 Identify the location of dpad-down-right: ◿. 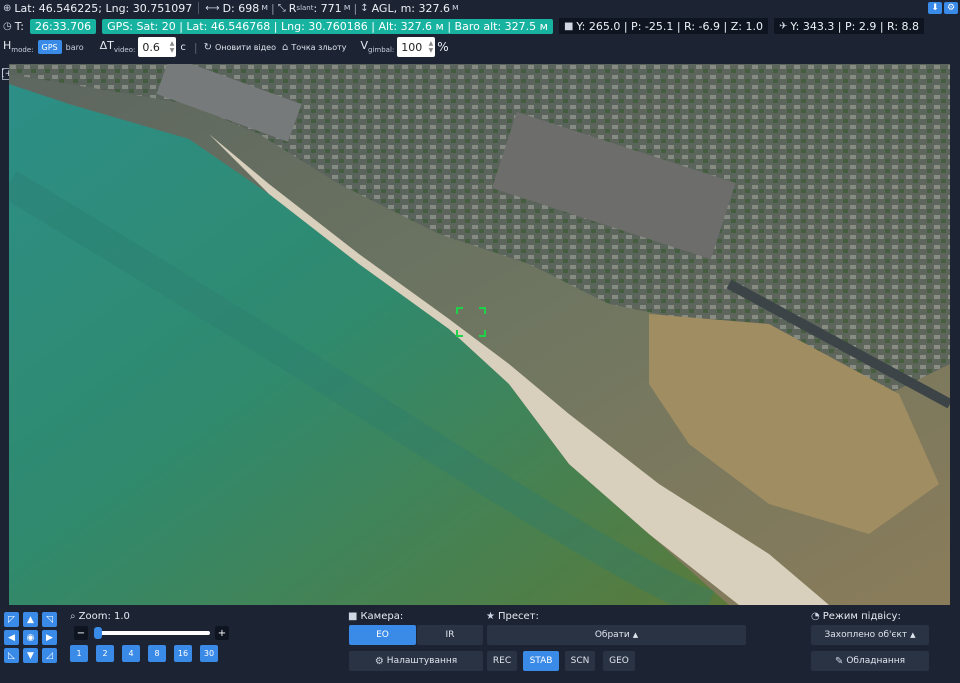
(49, 655).